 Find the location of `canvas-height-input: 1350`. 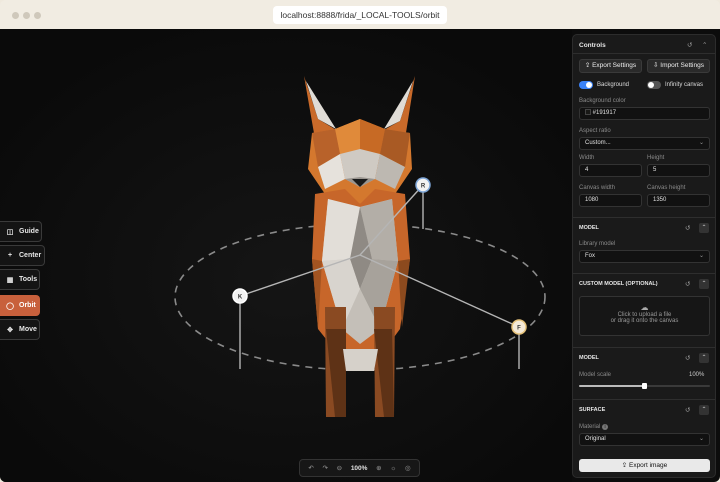

canvas-height-input: 1350 is located at coordinates (678, 200).